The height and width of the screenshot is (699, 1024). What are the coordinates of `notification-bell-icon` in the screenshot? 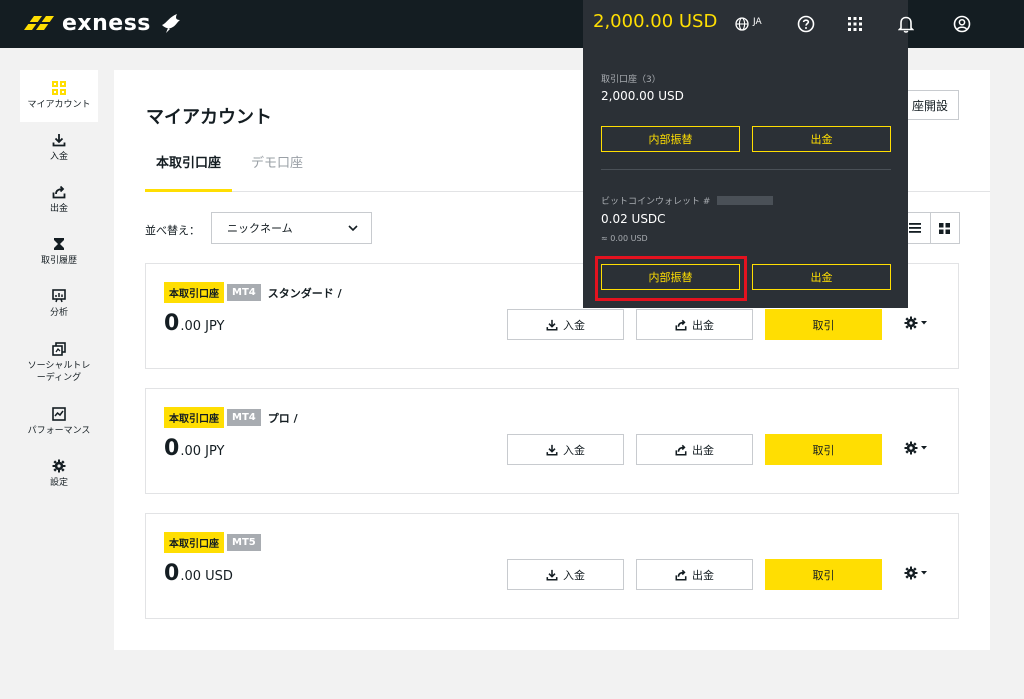 It's located at (906, 24).